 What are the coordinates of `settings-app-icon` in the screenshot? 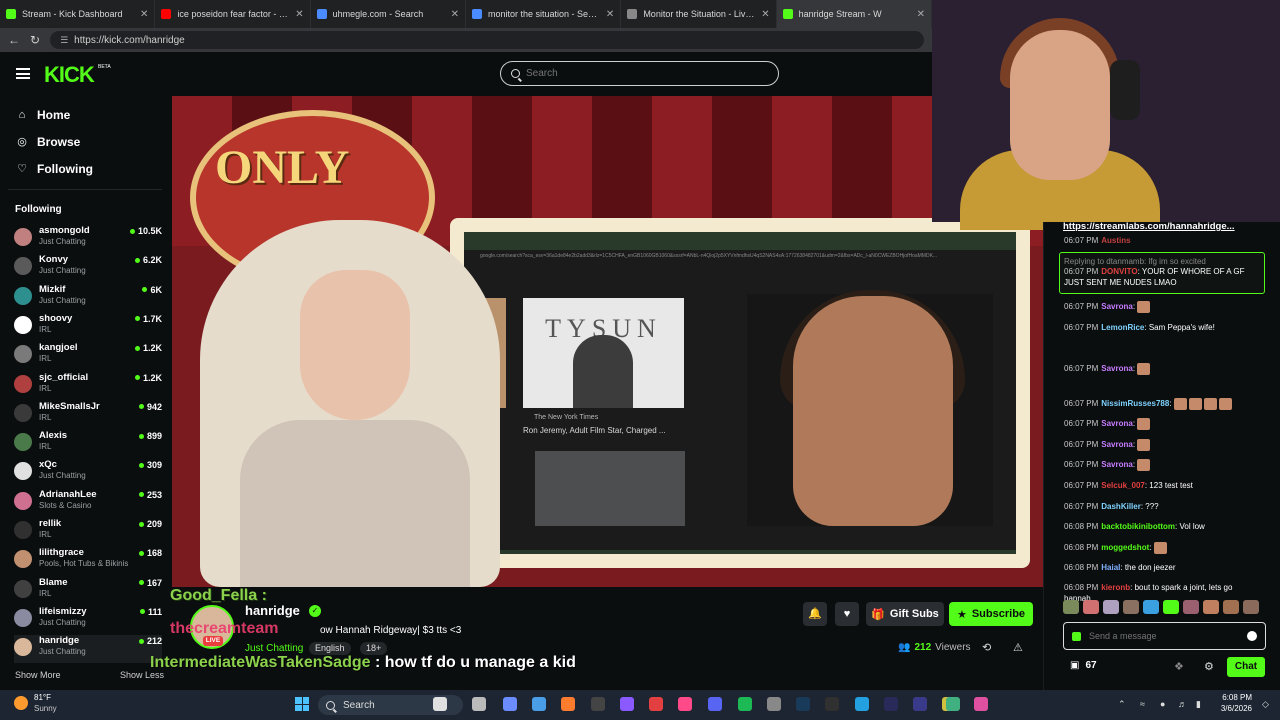 It's located at (774, 704).